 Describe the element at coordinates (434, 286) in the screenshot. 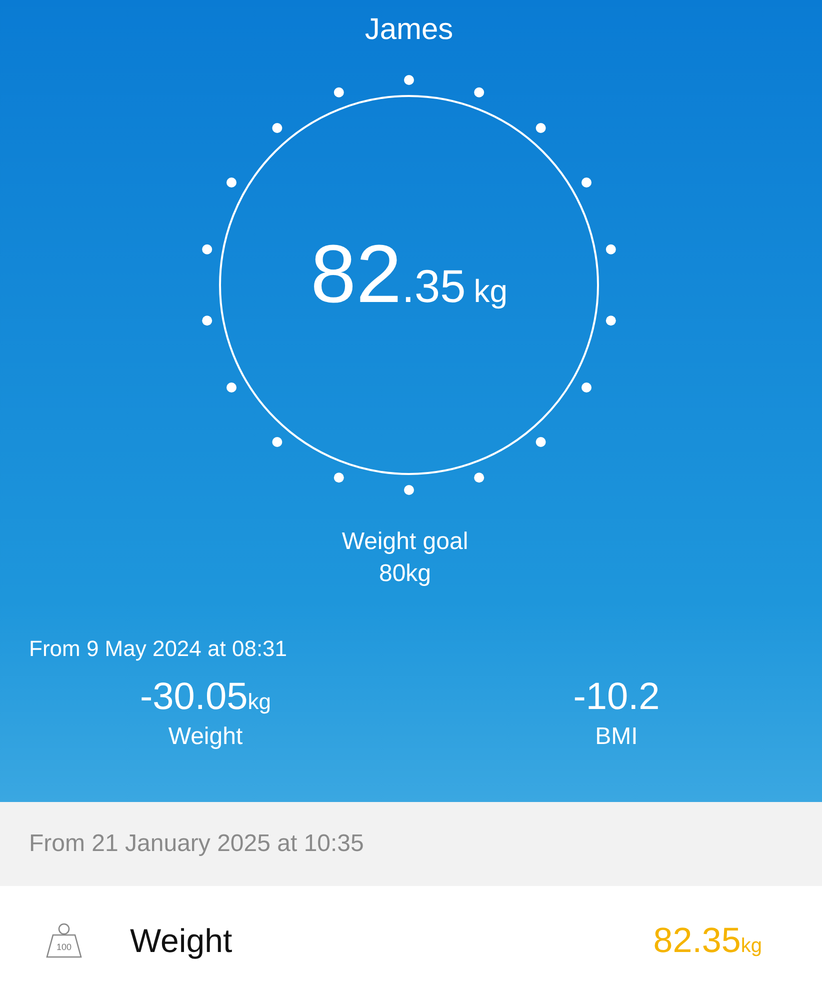

I see `weight-decimal: .35` at that location.